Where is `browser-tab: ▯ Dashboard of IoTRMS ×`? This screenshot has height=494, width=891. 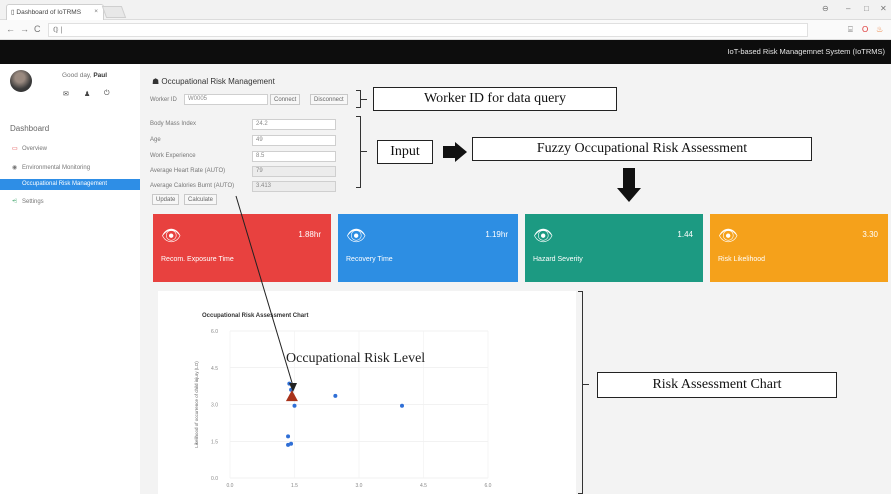
browser-tab: ▯ Dashboard of IoTRMS × is located at coordinates (55, 12).